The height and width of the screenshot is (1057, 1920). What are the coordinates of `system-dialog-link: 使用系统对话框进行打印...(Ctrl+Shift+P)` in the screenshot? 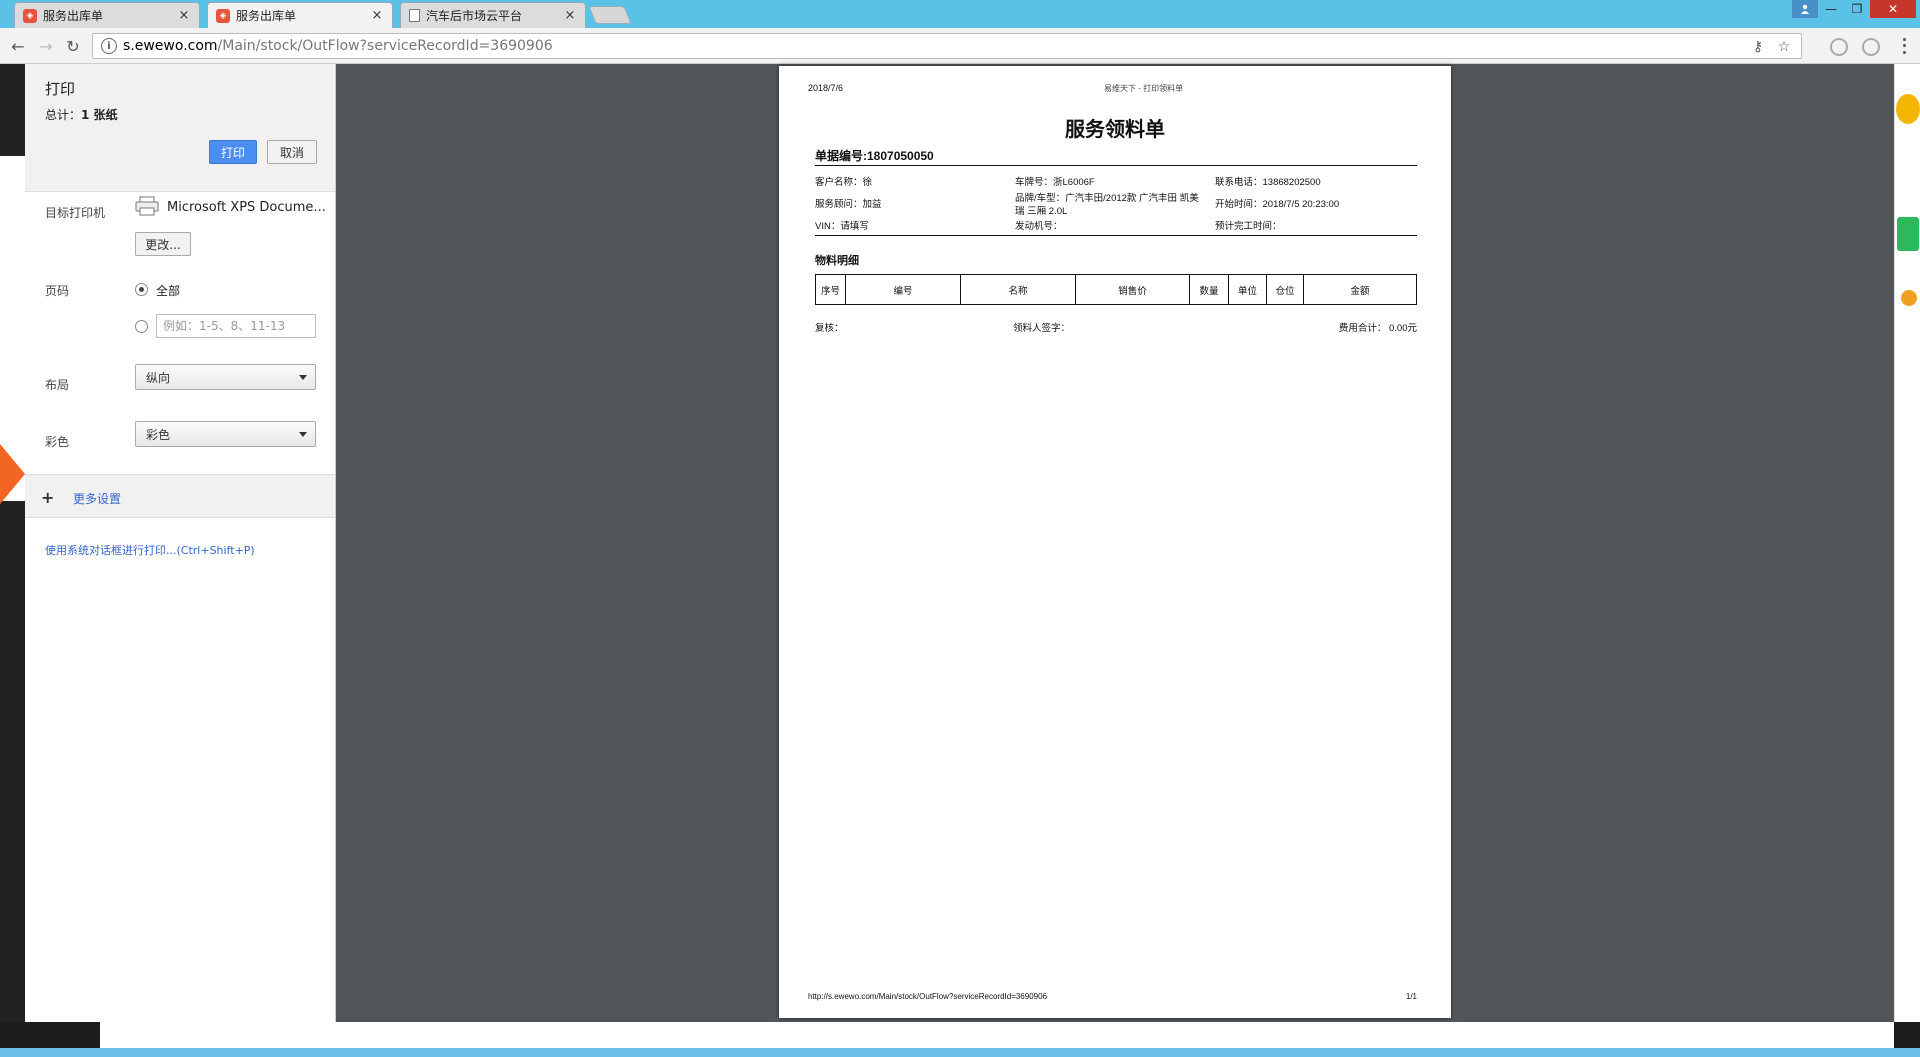 It's located at (150, 550).